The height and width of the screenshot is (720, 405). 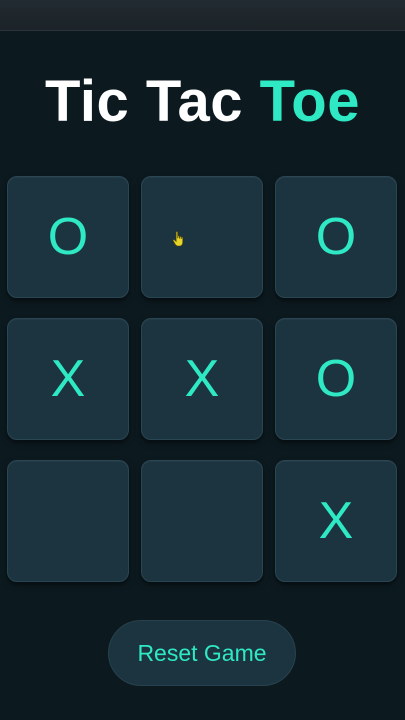 I want to click on board-cell-1: O, so click(x=68, y=237).